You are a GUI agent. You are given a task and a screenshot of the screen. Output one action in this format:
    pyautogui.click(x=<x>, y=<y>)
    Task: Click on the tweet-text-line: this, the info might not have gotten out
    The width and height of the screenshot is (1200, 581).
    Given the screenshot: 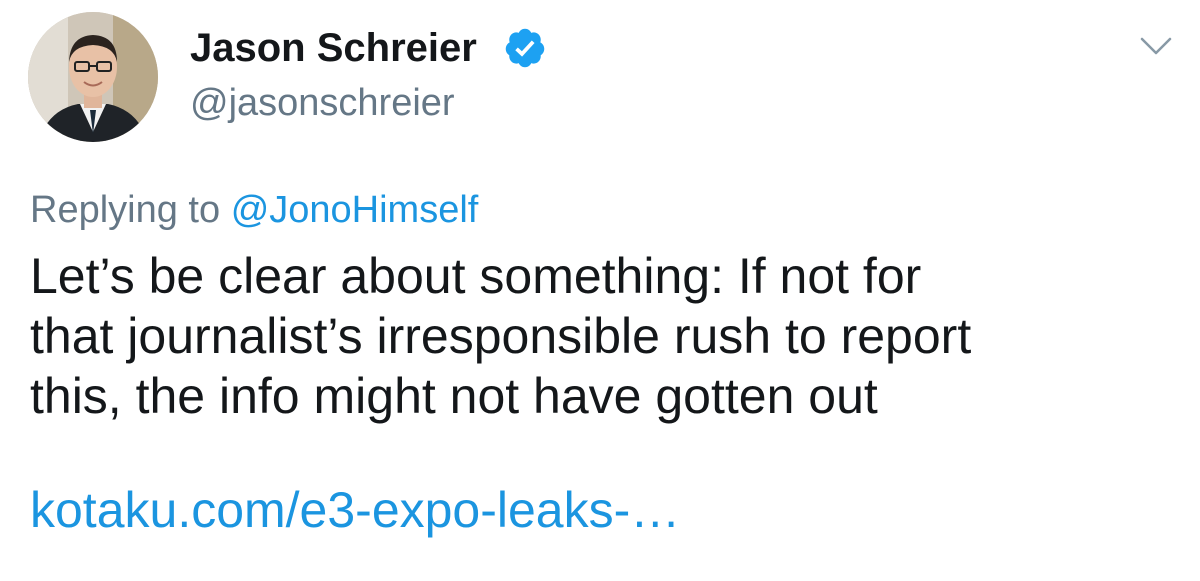 What is the action you would take?
    pyautogui.click(x=454, y=396)
    